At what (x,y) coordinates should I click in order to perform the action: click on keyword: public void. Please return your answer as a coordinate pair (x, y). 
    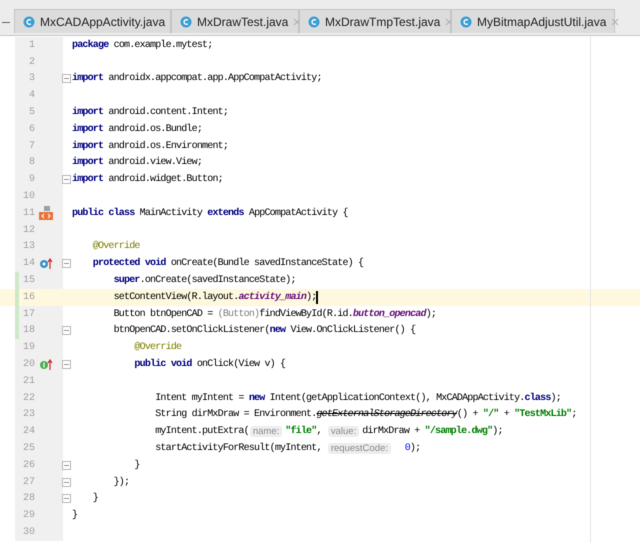
    Looking at the image, I should click on (162, 364).